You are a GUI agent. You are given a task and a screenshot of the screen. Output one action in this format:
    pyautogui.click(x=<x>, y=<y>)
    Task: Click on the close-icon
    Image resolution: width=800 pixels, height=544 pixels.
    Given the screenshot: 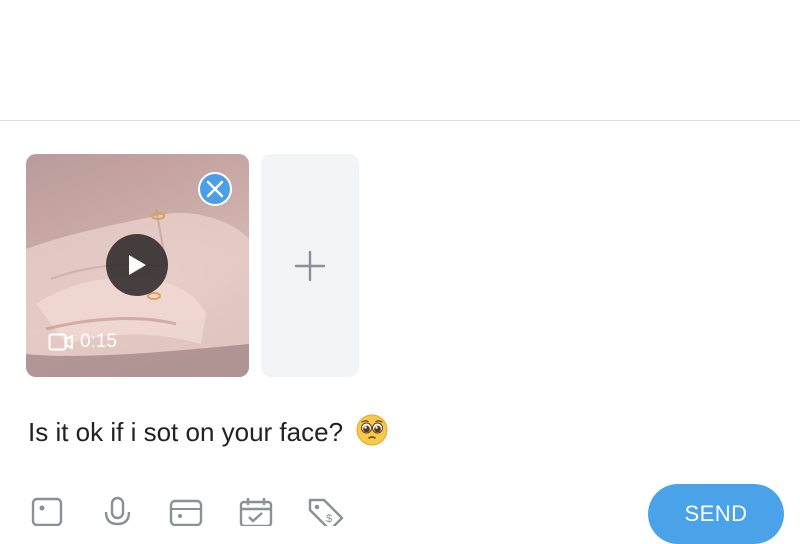 What is the action you would take?
    pyautogui.click(x=215, y=189)
    